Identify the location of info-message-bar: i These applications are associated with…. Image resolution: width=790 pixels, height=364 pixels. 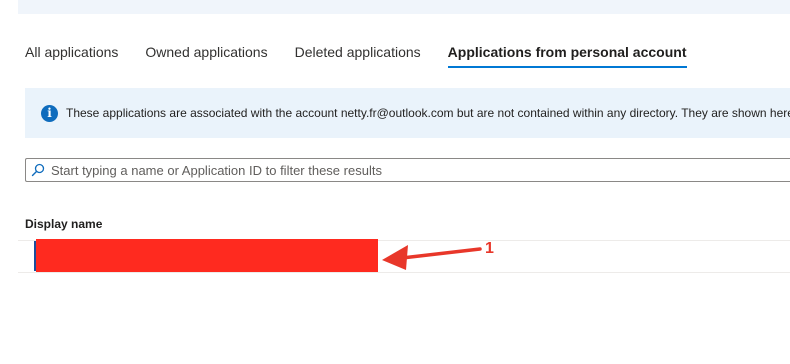
(407, 113).